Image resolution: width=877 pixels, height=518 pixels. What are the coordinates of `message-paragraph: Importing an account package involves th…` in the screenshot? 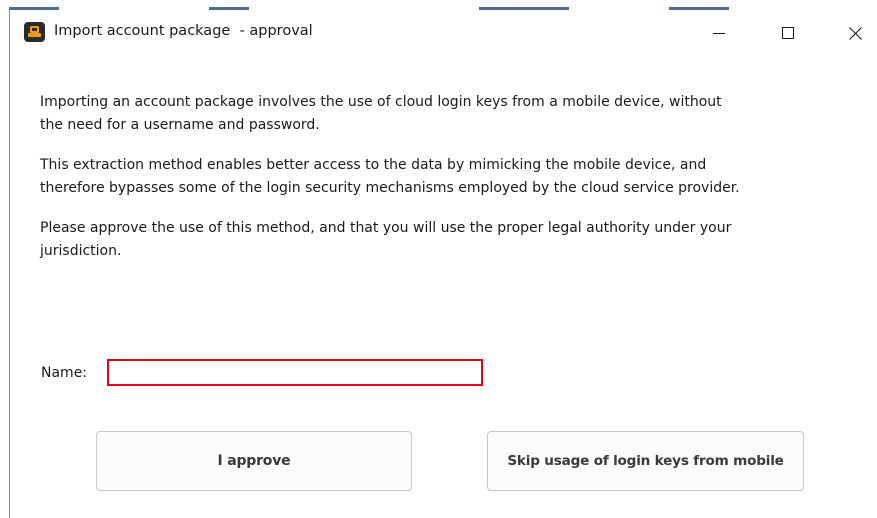 It's located at (381, 113).